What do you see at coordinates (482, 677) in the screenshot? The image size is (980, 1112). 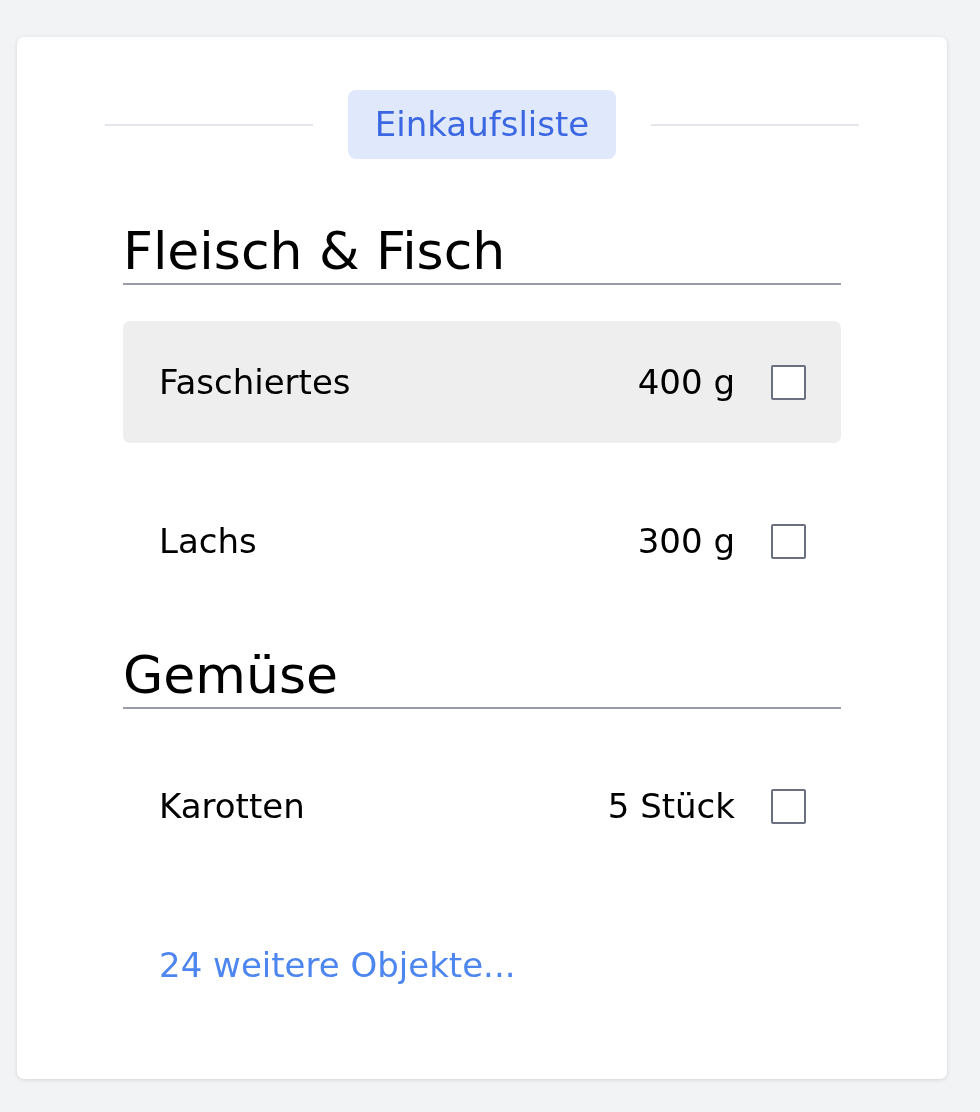 I see `section-heading: Gemüse` at bounding box center [482, 677].